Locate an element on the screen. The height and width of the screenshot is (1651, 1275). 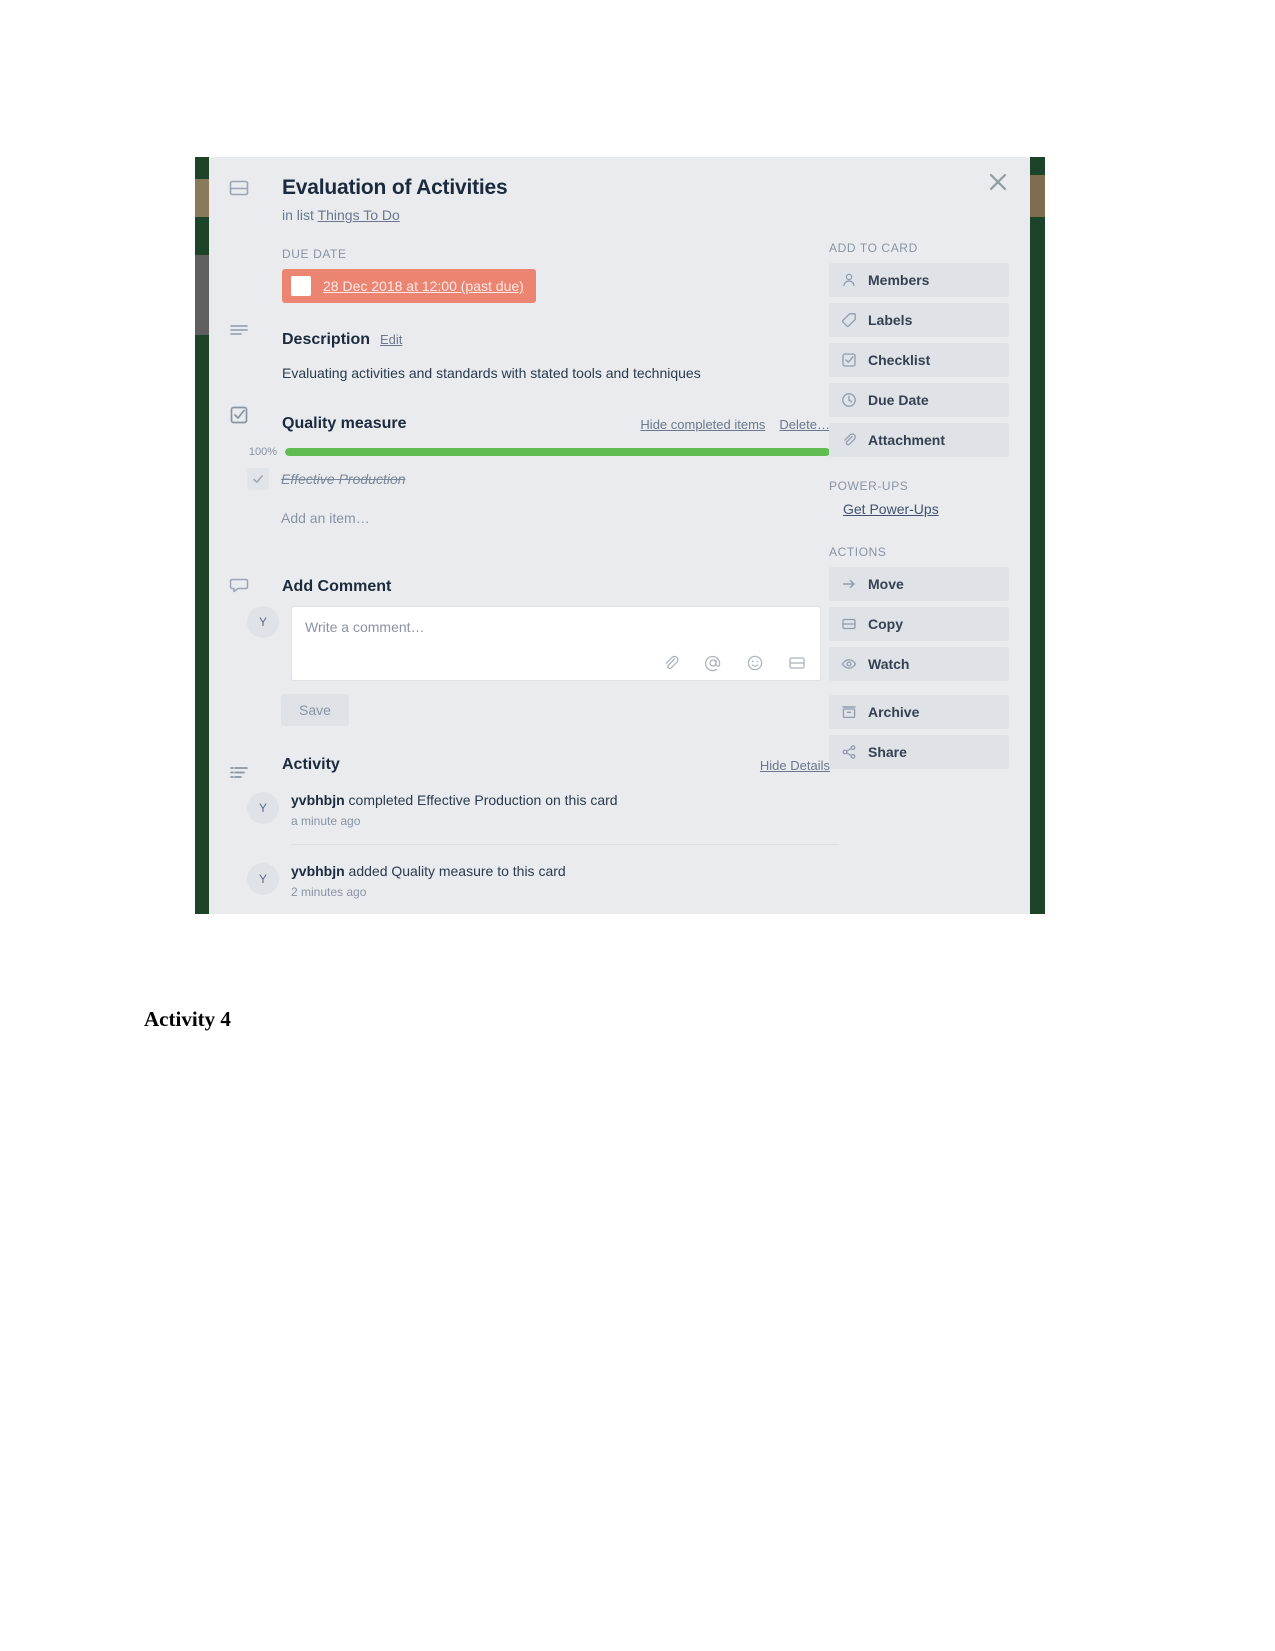
list-name-link: Things To Do is located at coordinates (359, 215).